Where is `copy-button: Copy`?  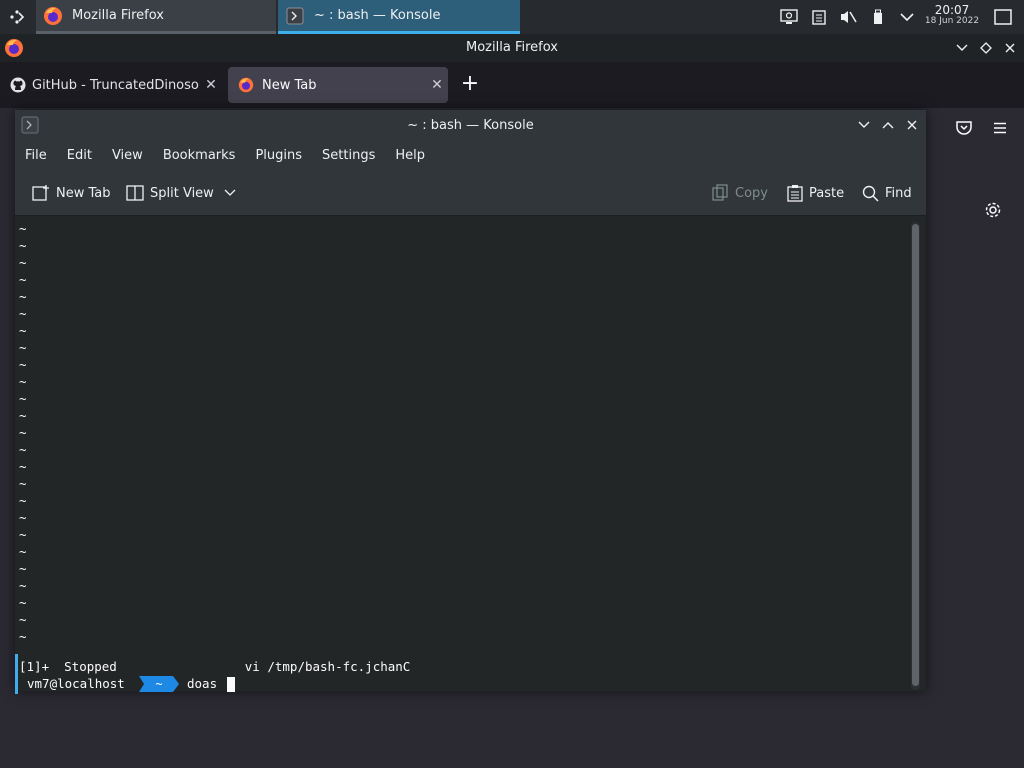
copy-button: Copy is located at coordinates (739, 193).